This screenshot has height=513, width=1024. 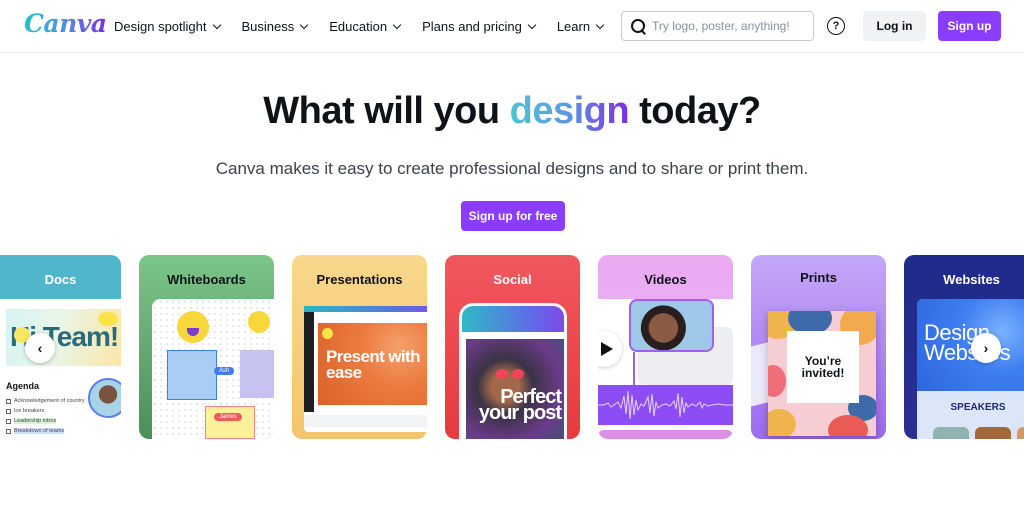 I want to click on timeline-strip, so click(x=665, y=434).